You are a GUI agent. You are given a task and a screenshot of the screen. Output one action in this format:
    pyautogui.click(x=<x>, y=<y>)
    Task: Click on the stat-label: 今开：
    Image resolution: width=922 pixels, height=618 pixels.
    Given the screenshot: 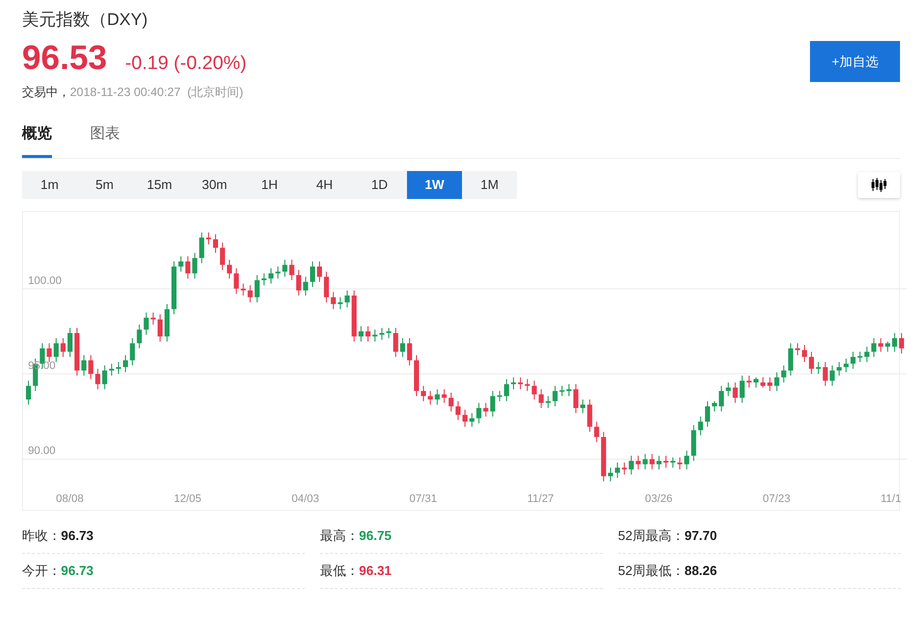 What is the action you would take?
    pyautogui.click(x=41, y=571)
    